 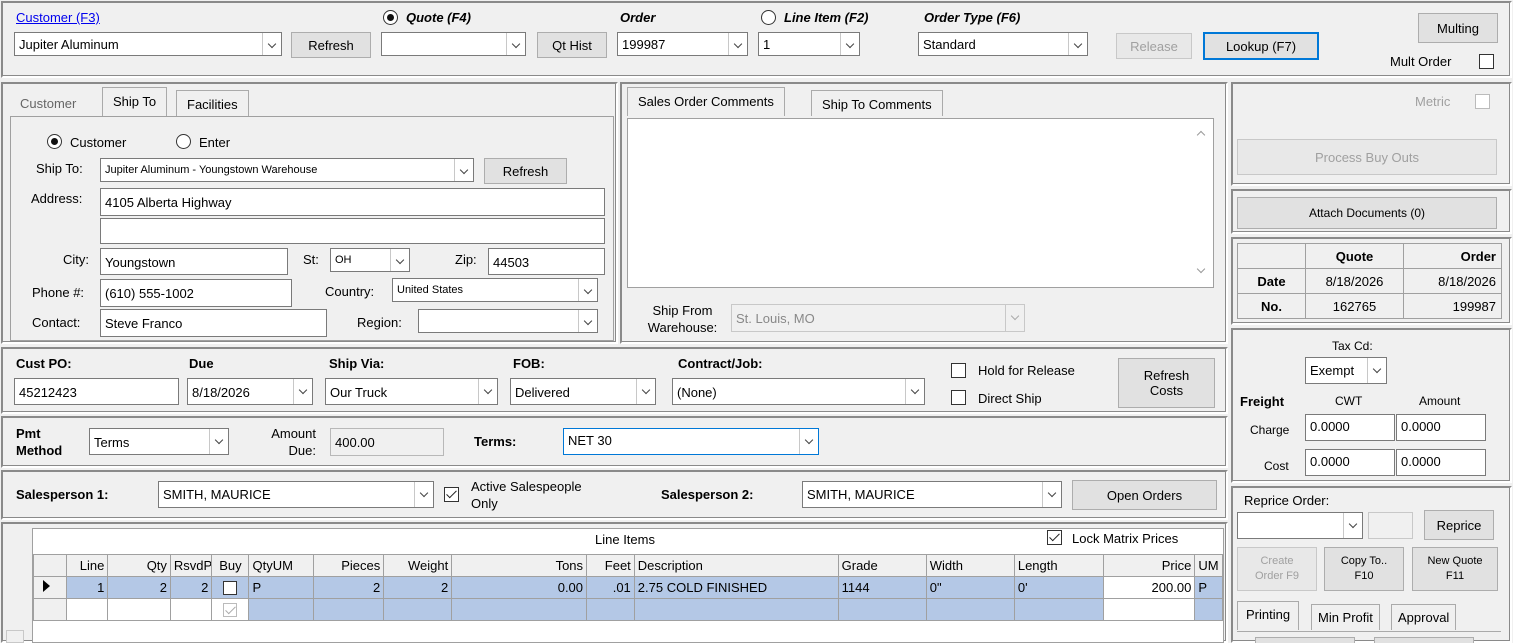 What do you see at coordinates (139, 609) in the screenshot?
I see `cell-qty` at bounding box center [139, 609].